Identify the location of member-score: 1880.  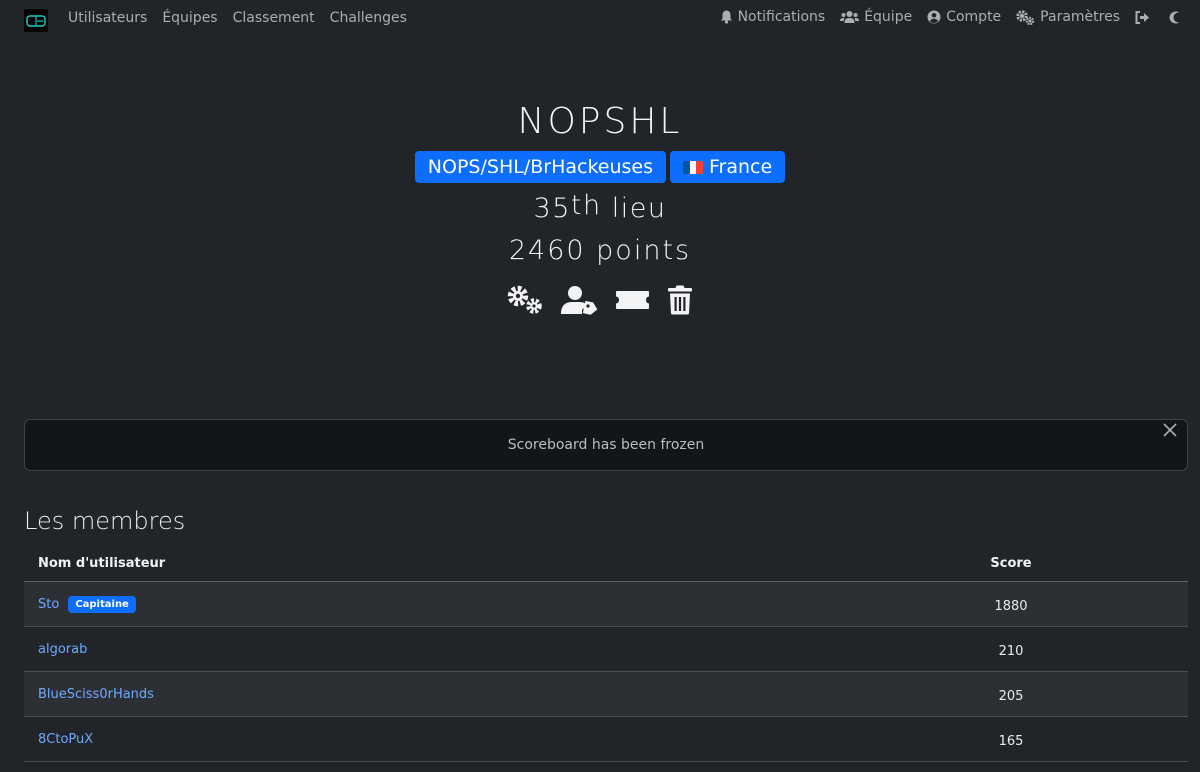
(1011, 606).